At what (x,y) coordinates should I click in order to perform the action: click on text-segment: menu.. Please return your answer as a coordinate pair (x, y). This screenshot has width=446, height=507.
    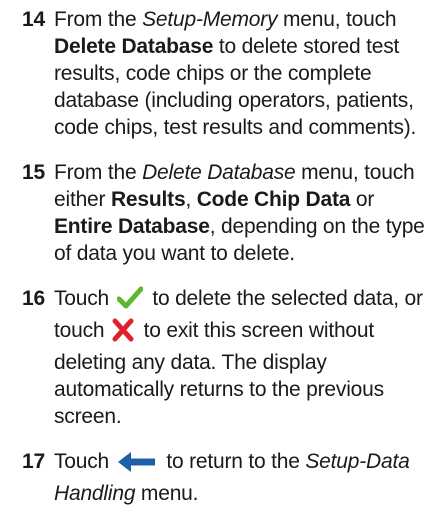
    Looking at the image, I should click on (167, 493).